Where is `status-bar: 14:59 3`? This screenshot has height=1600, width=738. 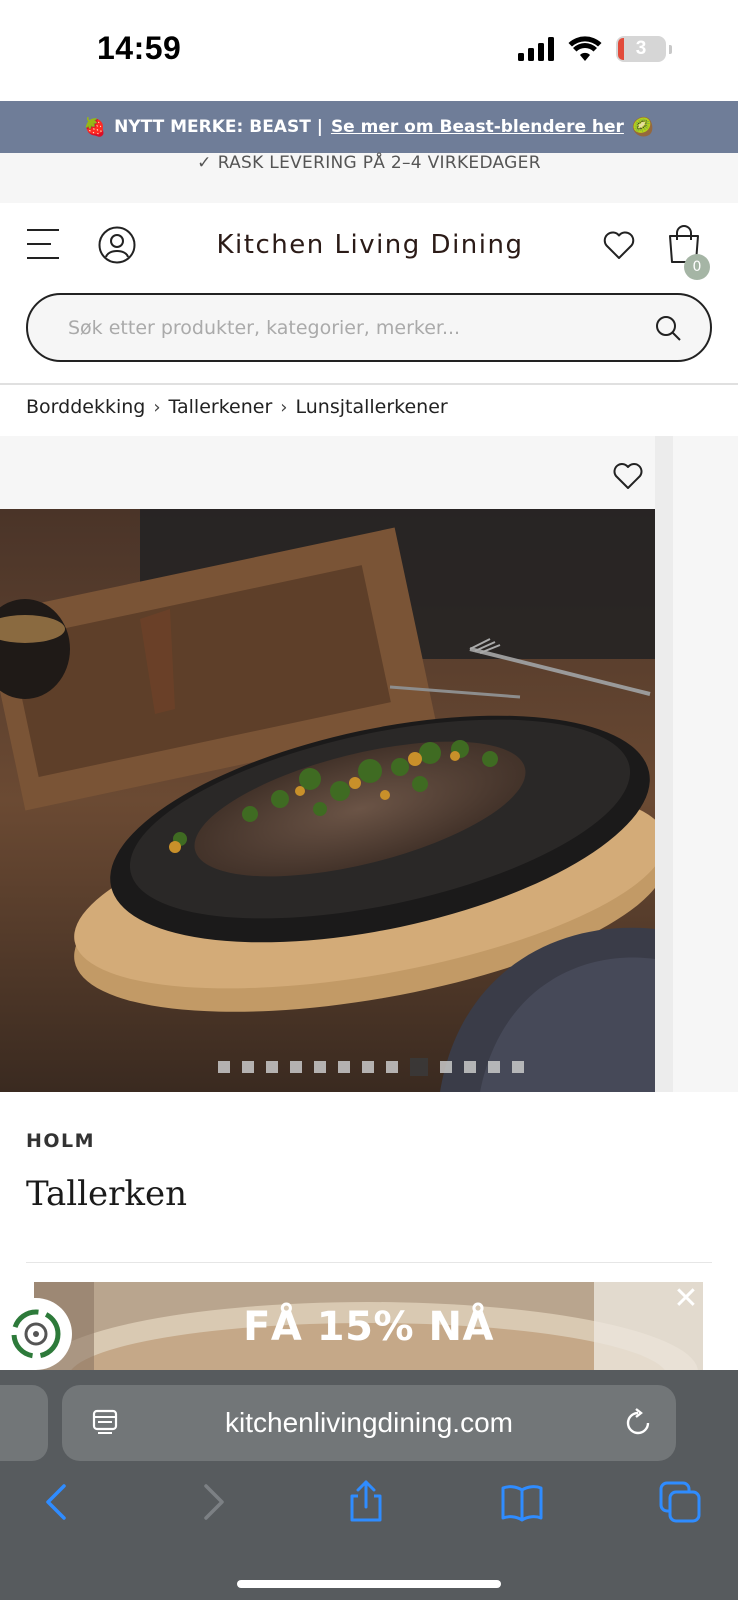
status-bar: 14:59 3 is located at coordinates (369, 50).